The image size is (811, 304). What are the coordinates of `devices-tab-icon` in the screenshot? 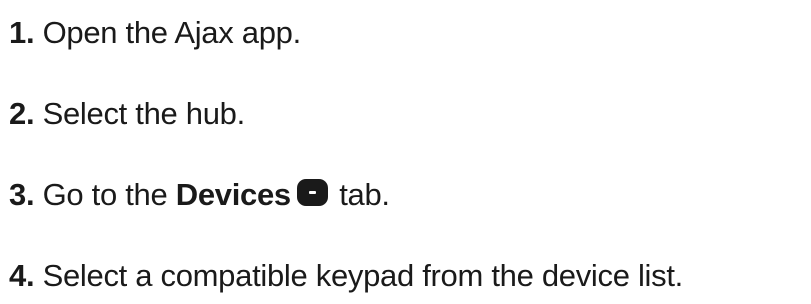 It's located at (312, 192).